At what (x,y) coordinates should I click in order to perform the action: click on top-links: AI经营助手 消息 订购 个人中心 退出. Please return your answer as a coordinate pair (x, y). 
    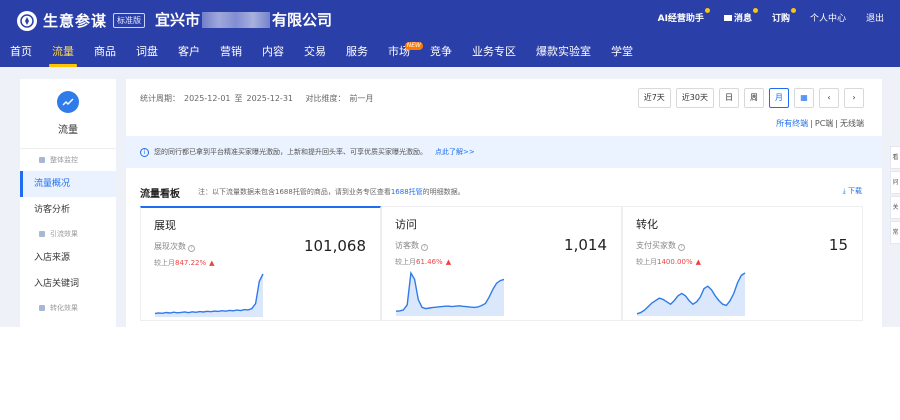
    Looking at the image, I should click on (761, 16).